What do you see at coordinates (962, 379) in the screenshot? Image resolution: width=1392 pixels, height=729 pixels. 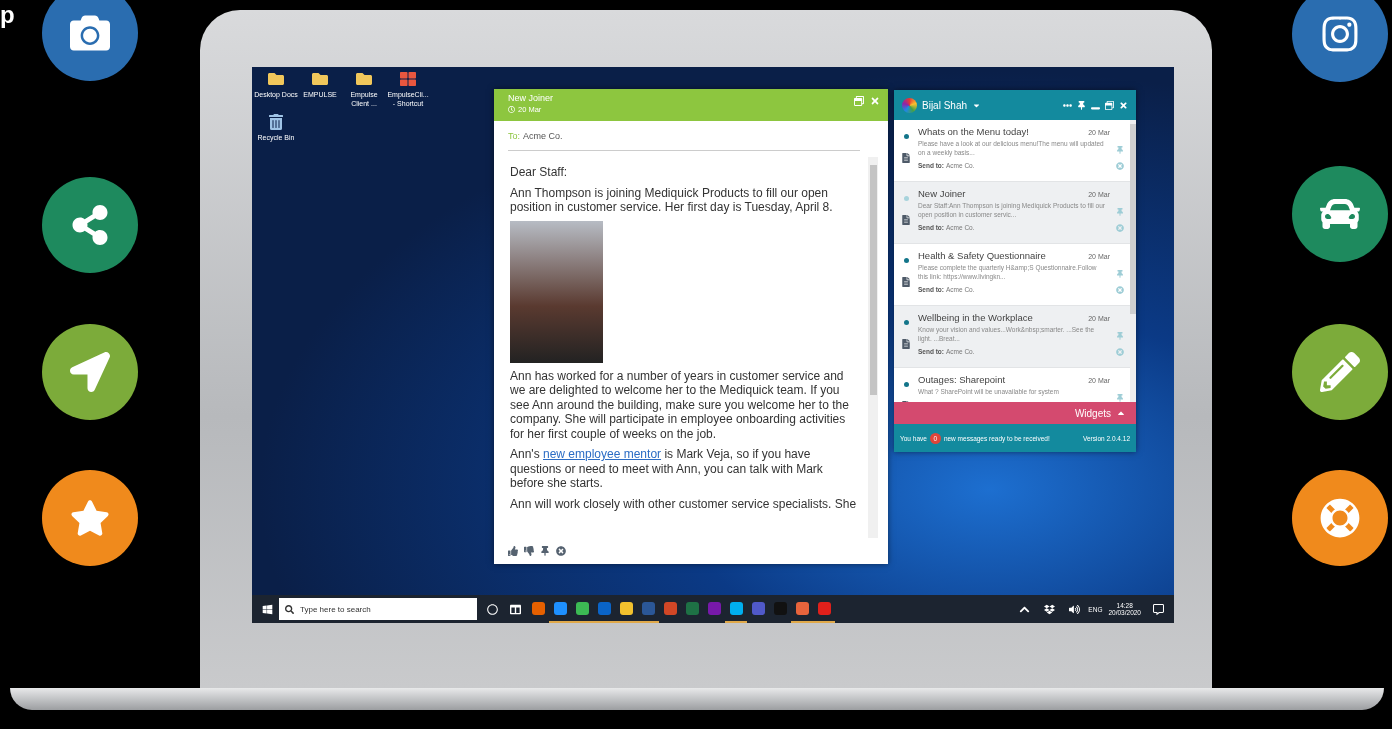 I see `message-title: Outages: Sharepoint` at bounding box center [962, 379].